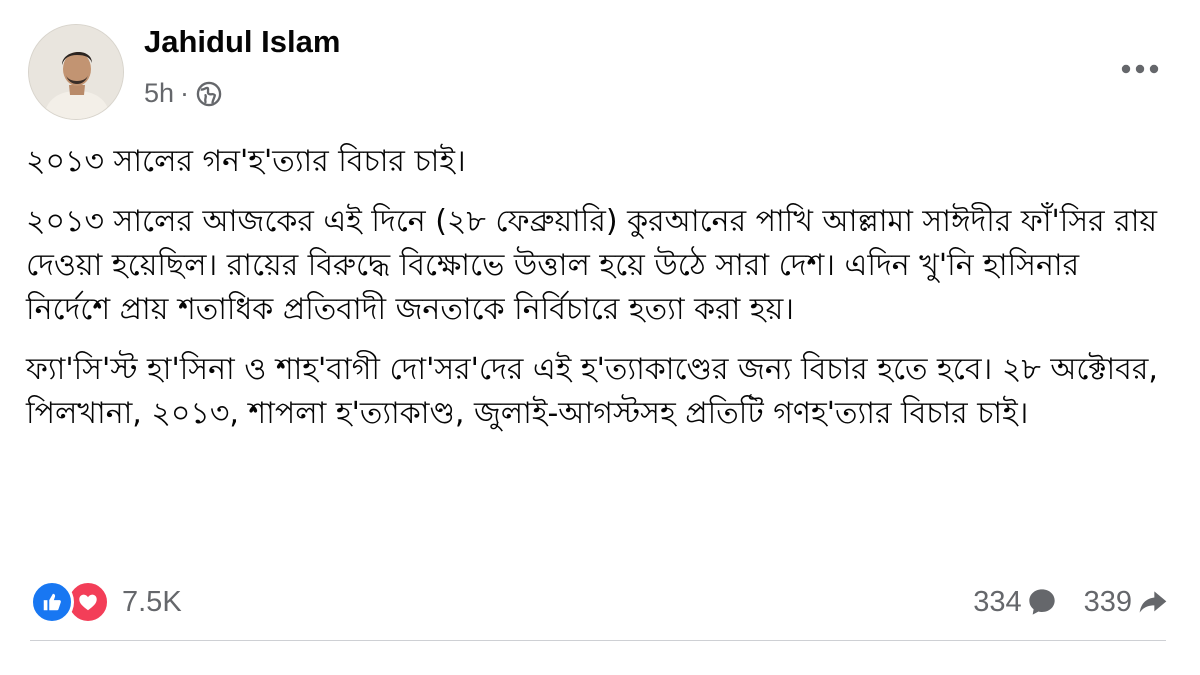  I want to click on share-count: 339, so click(1107, 601).